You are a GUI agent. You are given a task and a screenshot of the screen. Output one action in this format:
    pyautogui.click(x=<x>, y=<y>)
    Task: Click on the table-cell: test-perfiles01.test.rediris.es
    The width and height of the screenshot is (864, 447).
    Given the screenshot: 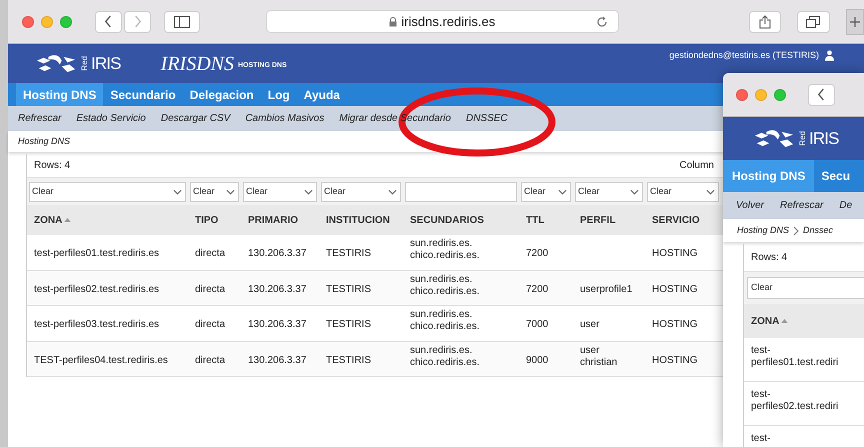 What is the action you would take?
    pyautogui.click(x=97, y=254)
    